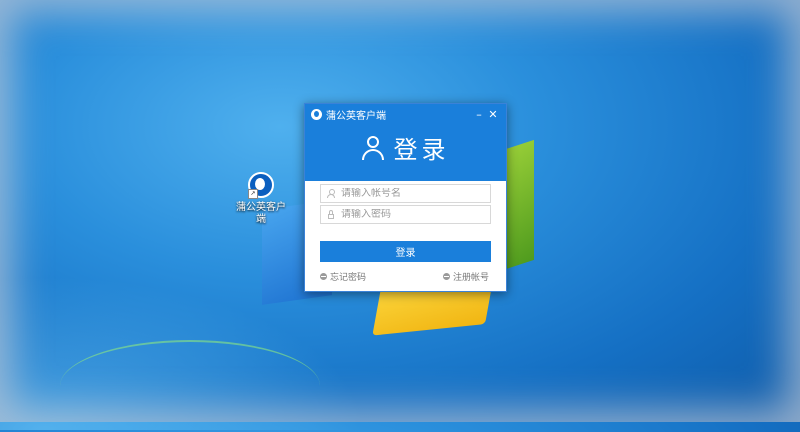 This screenshot has width=800, height=432. Describe the element at coordinates (253, 194) in the screenshot. I see `shortcut-arrow-icon: ↗` at that location.